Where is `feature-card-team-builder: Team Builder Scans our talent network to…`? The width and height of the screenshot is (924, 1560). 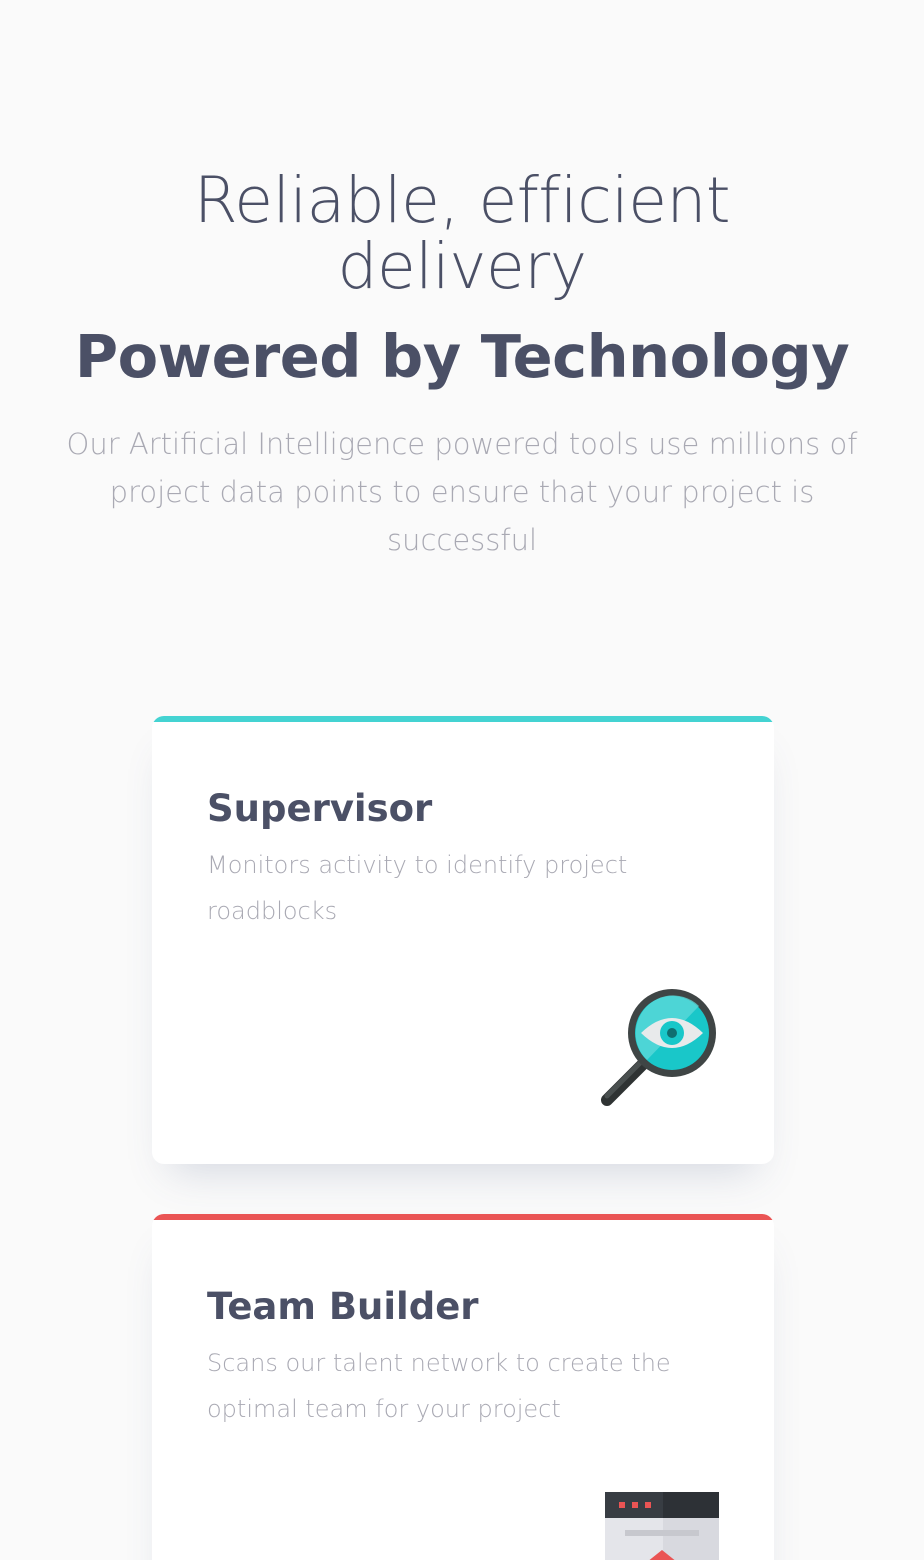
feature-card-team-builder: Team Builder Scans our talent network to… is located at coordinates (463, 1387).